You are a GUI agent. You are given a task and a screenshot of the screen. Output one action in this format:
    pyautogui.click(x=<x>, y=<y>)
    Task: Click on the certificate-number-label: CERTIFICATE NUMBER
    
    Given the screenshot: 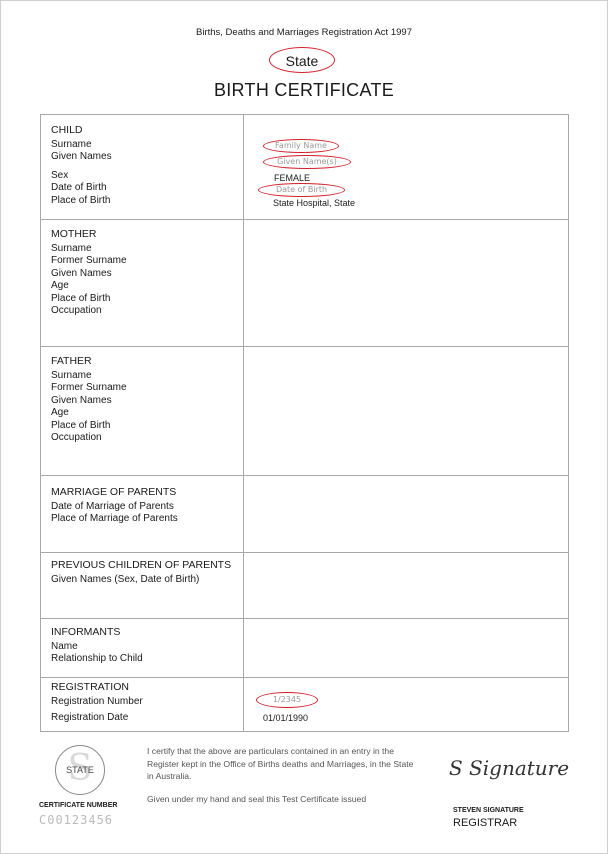 What is the action you would take?
    pyautogui.click(x=78, y=805)
    